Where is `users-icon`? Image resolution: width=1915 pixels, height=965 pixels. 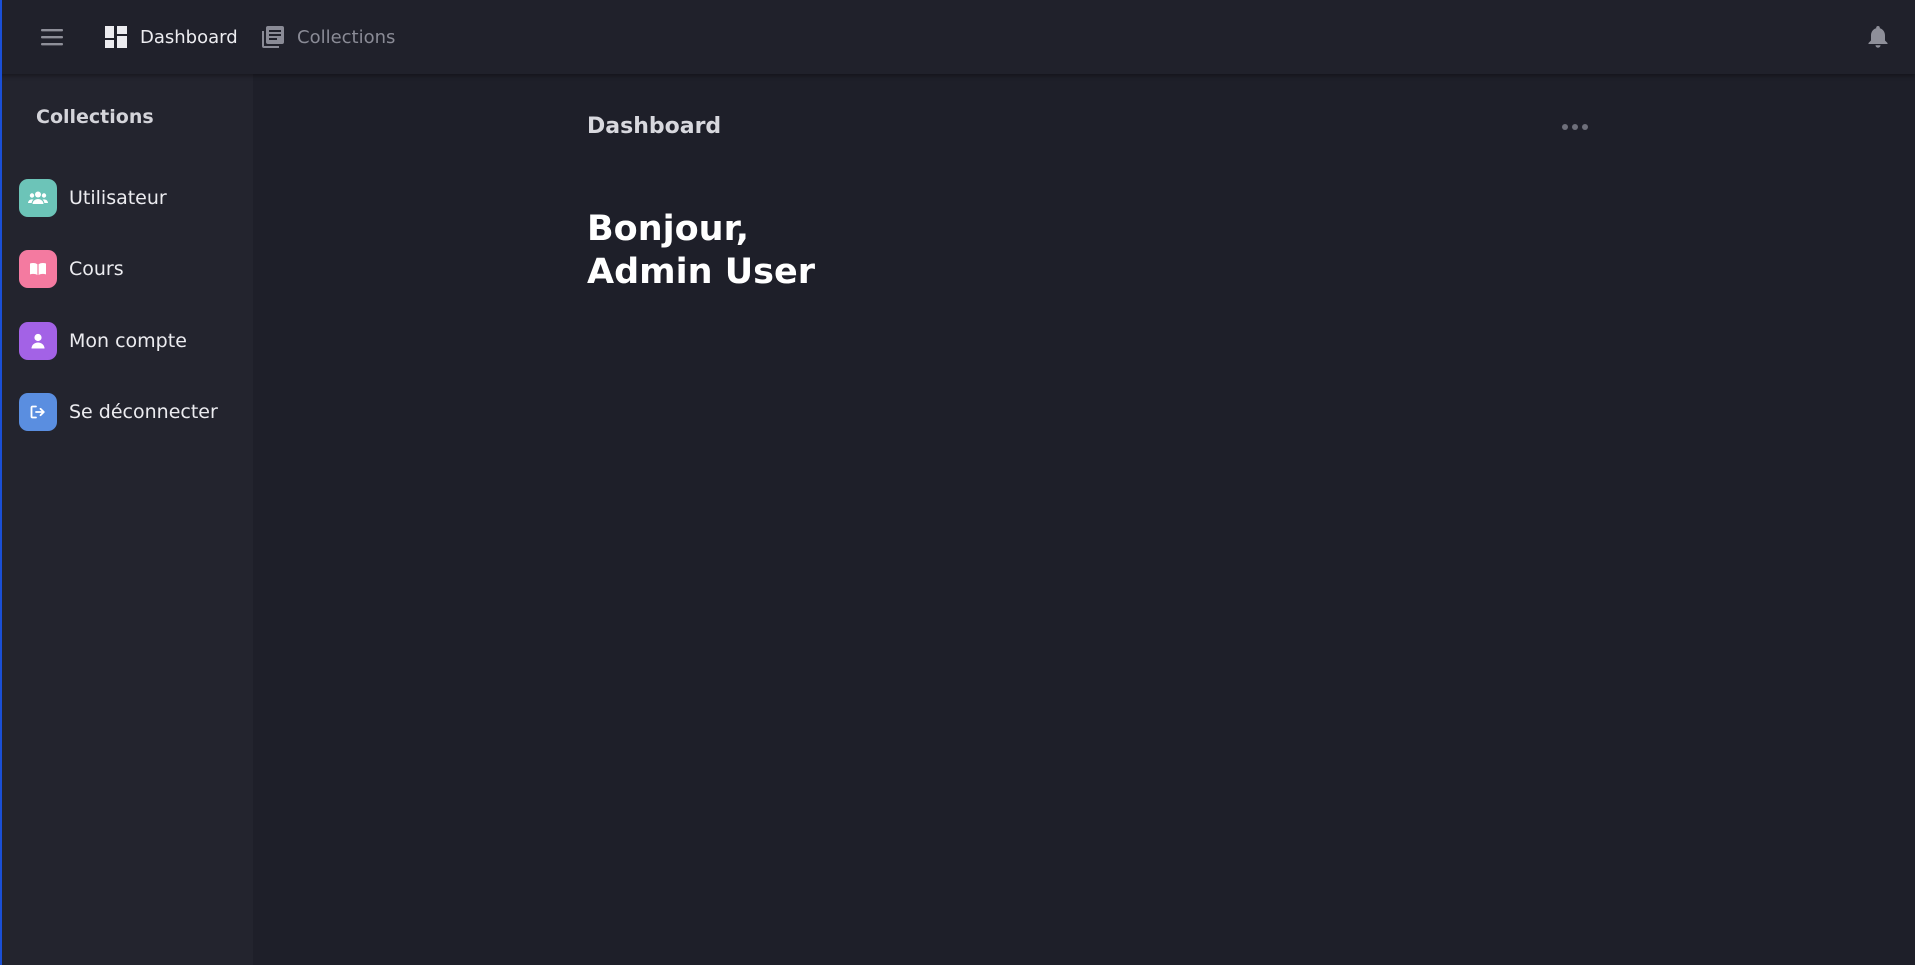
users-icon is located at coordinates (38, 197).